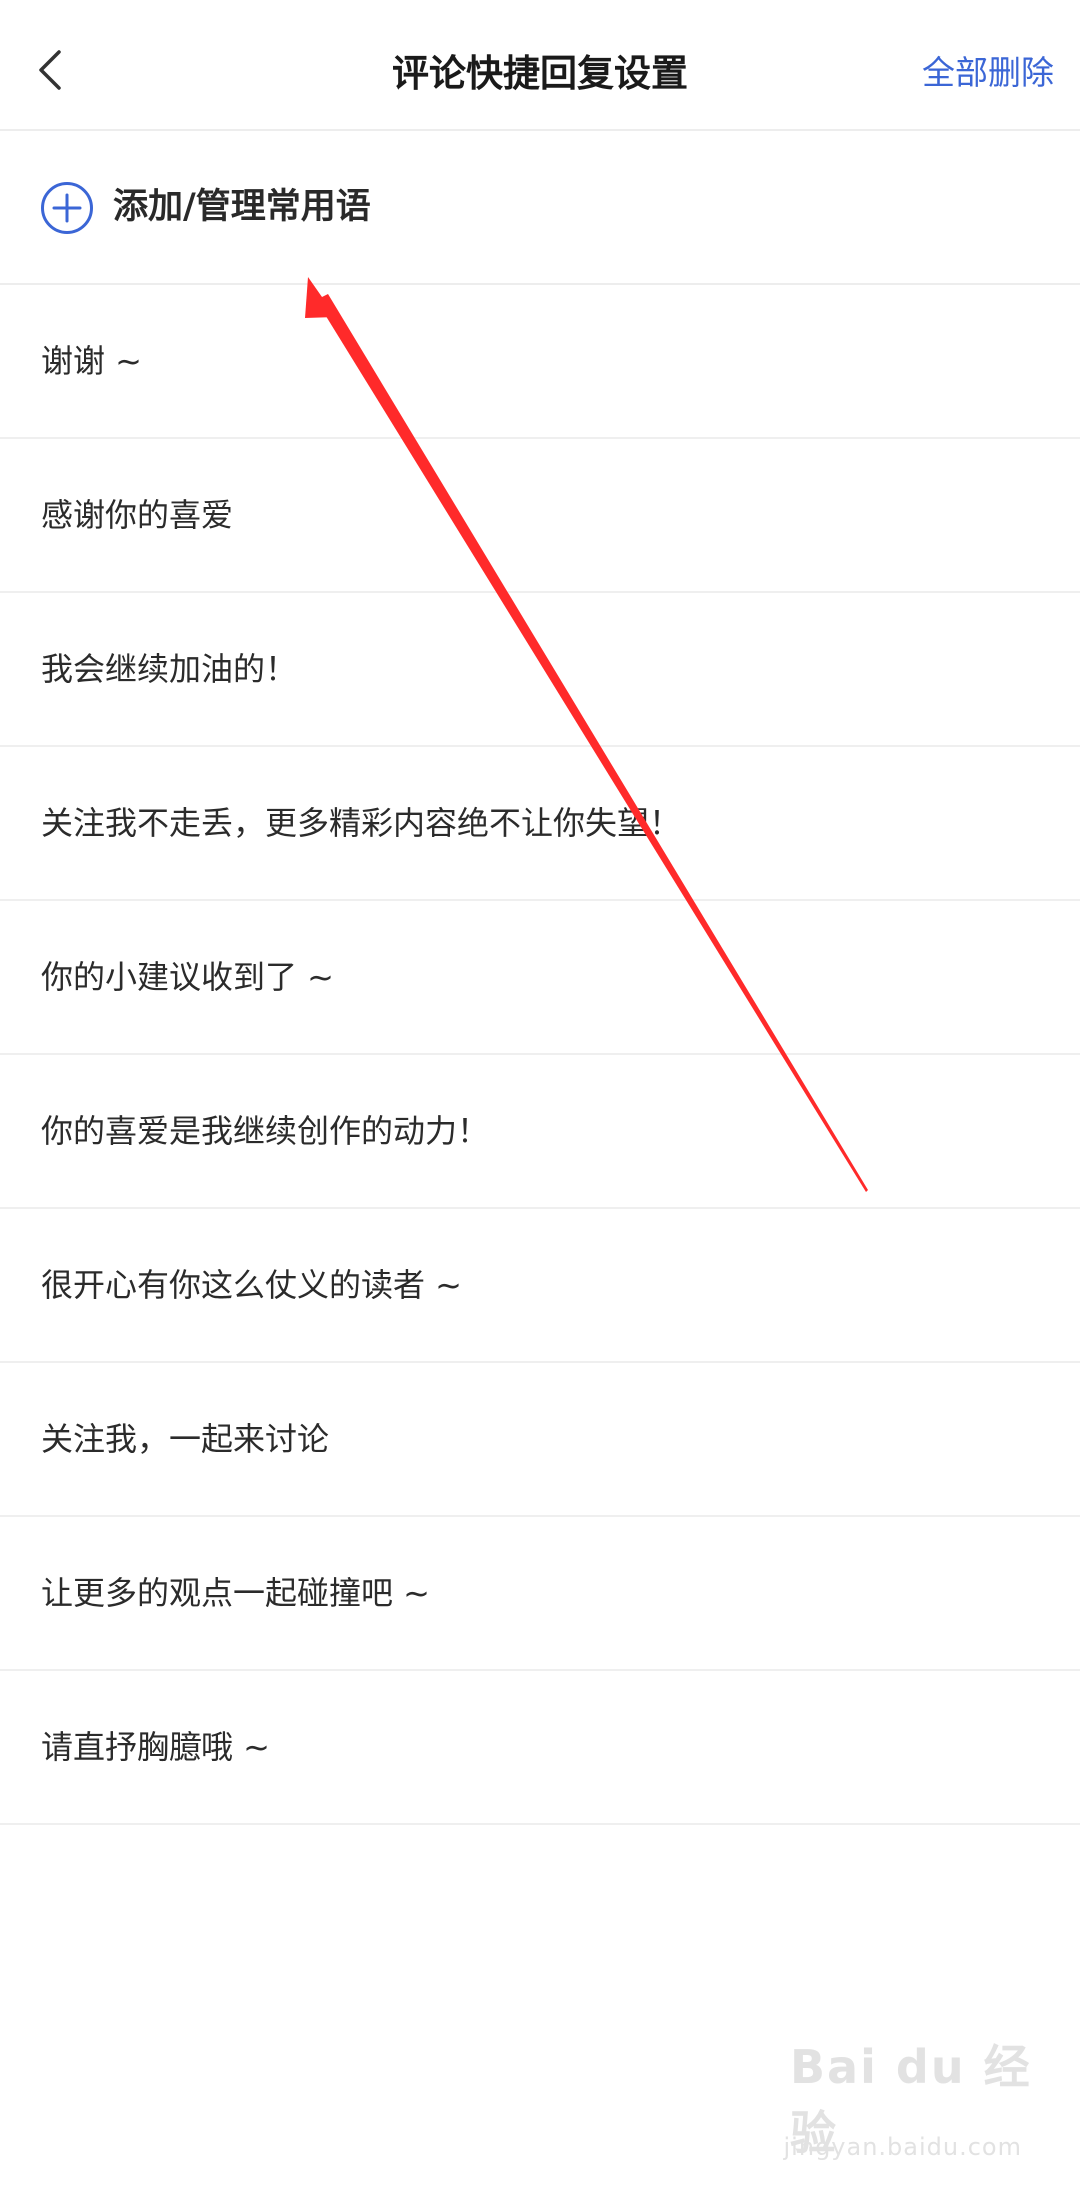 The image size is (1080, 2201). Describe the element at coordinates (540, 208) in the screenshot. I see `add-manage-phrases-button: 添加/管理常用语` at that location.